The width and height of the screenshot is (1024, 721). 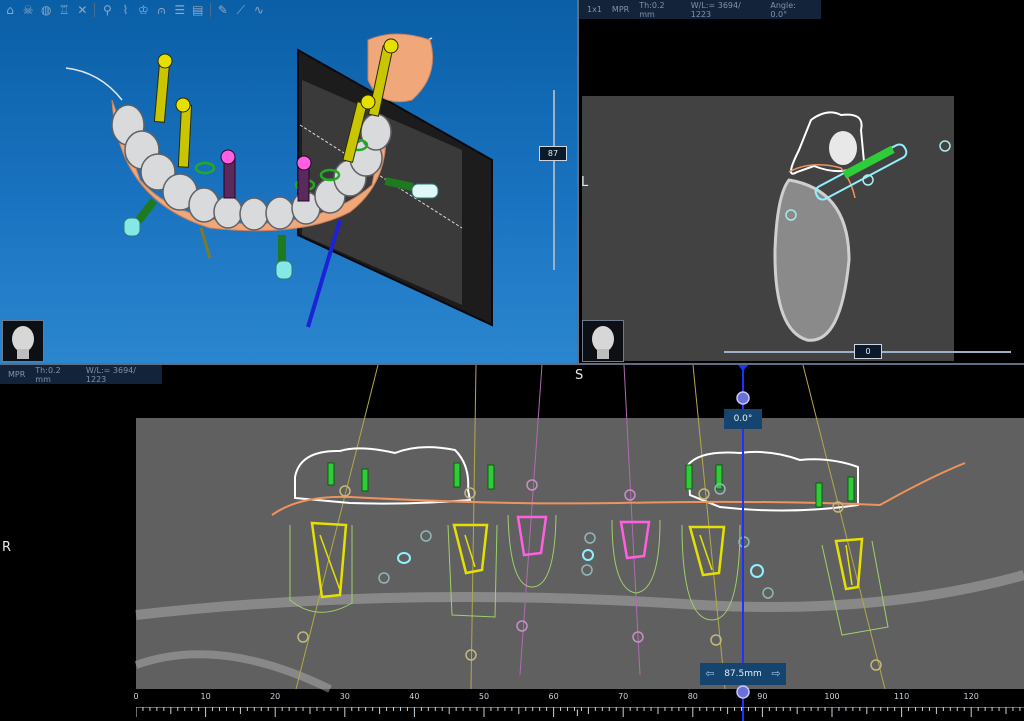 What do you see at coordinates (205, 696) in the screenshot?
I see `ruler-label: 10` at bounding box center [205, 696].